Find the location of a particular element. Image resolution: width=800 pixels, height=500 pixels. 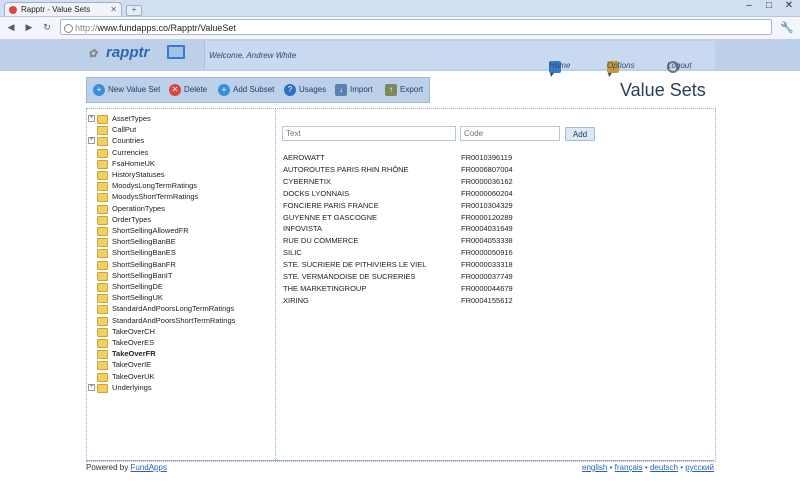

welcome-text: Welcome, Andrew White is located at coordinates (253, 55).